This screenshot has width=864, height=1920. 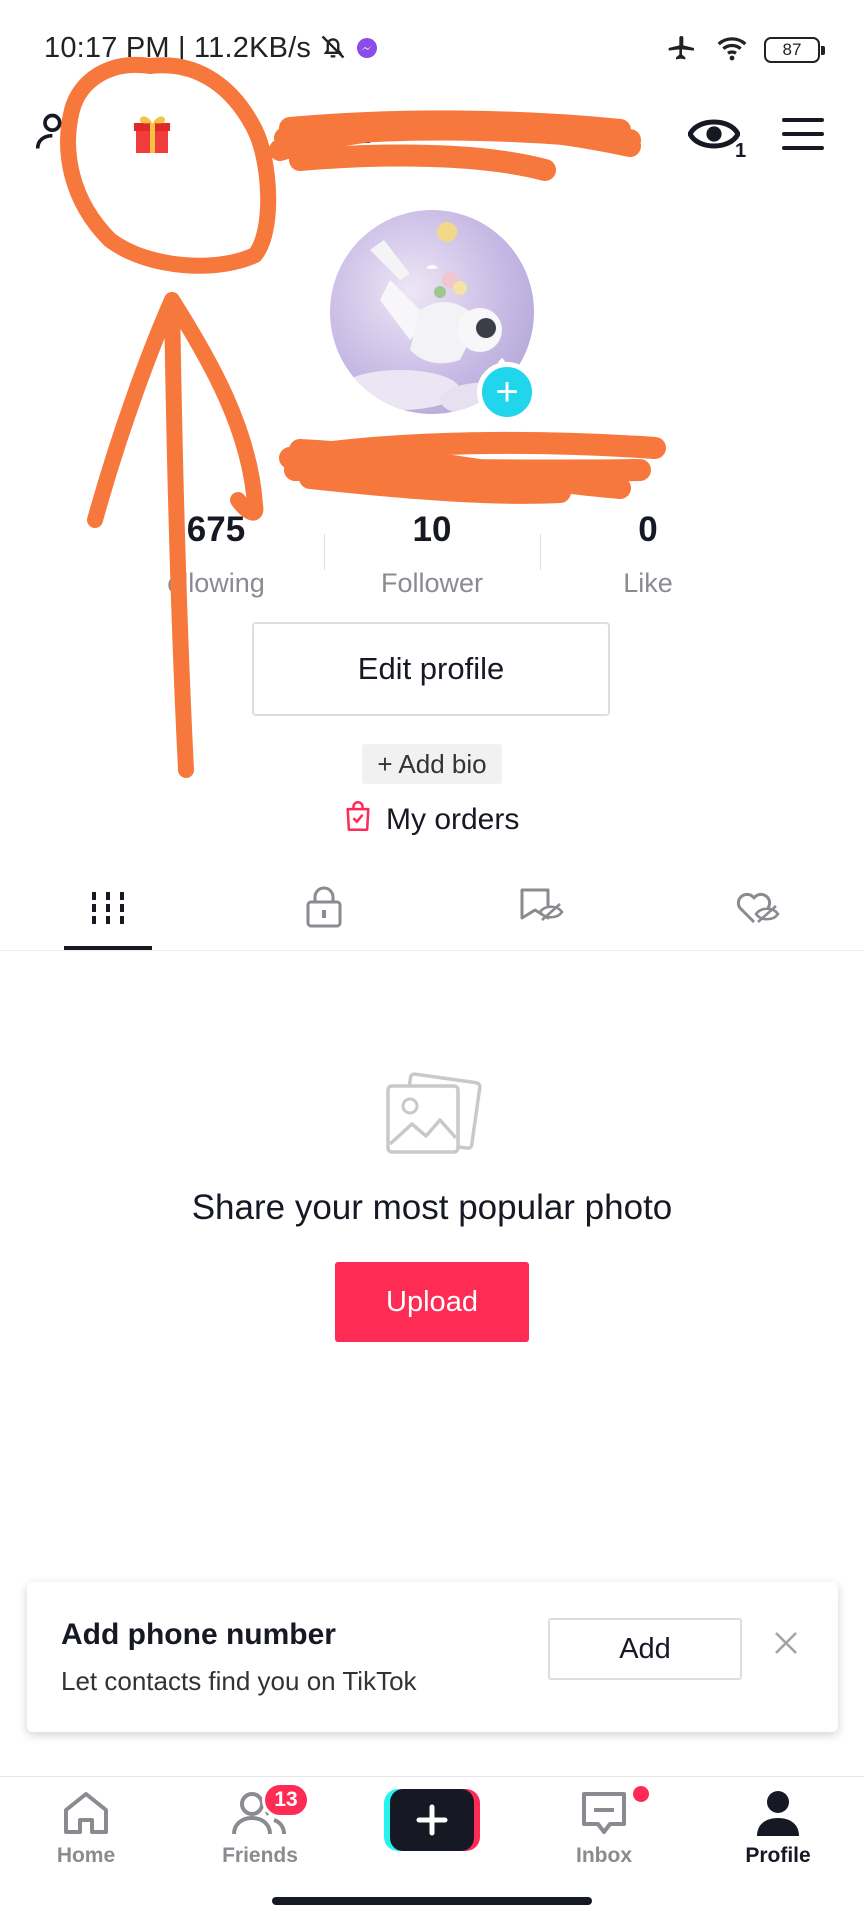 I want to click on bell-off-icon, so click(x=333, y=51).